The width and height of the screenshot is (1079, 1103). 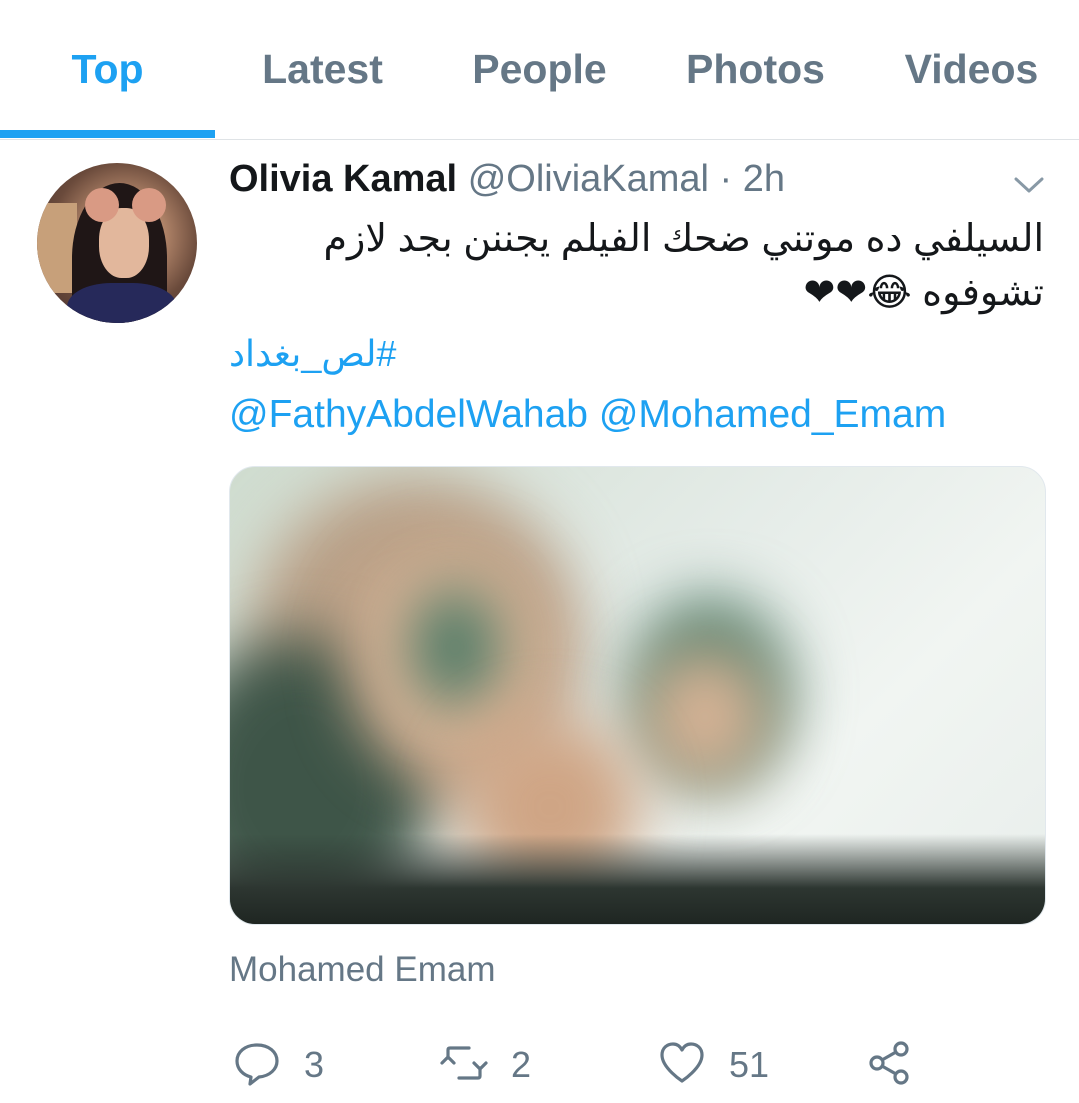 I want to click on reply-icon, so click(x=257, y=1065).